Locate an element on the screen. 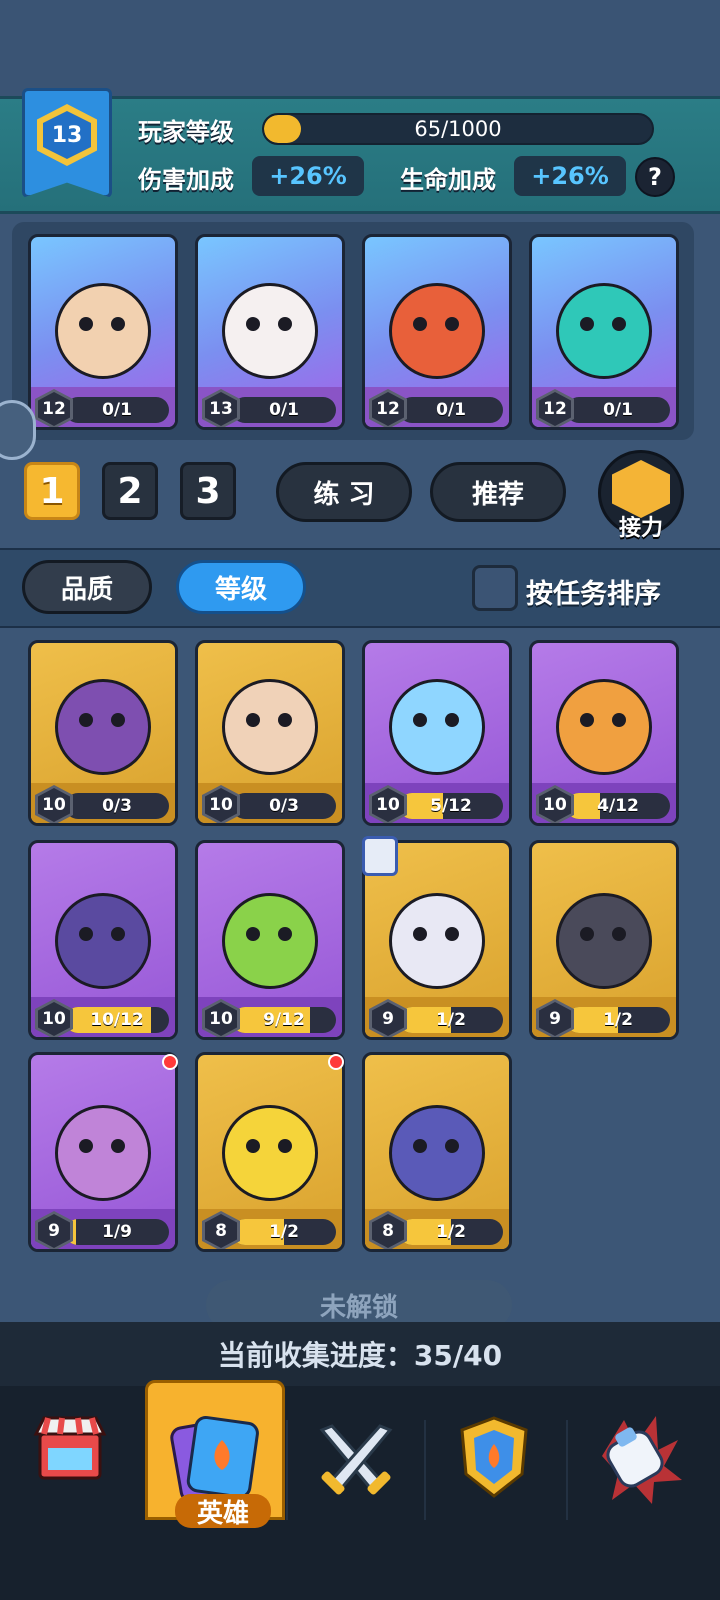 Image resolution: width=720 pixels, height=1600 pixels. help-button: ? is located at coordinates (655, 177).